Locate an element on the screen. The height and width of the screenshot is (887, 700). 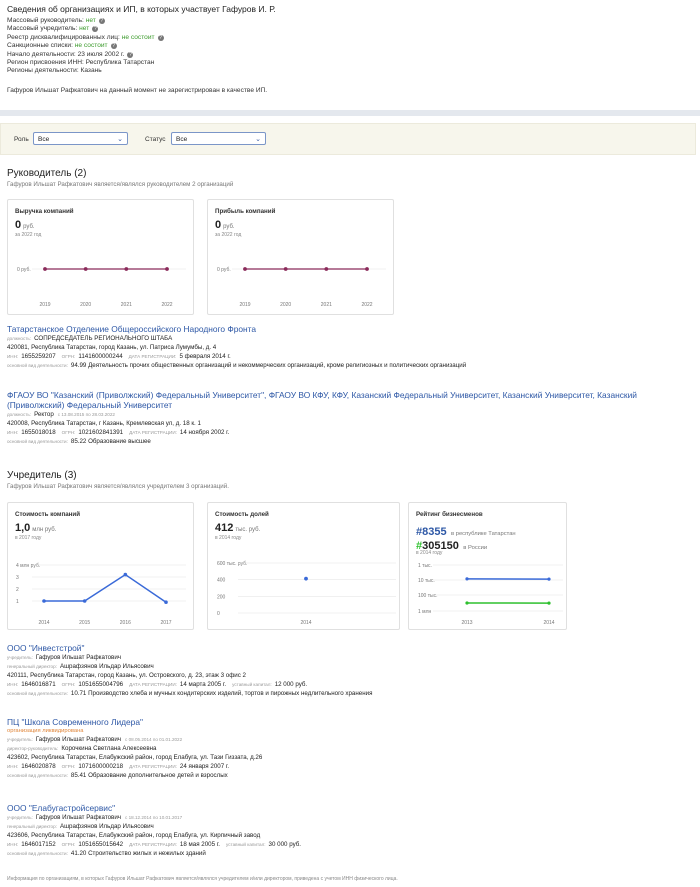
revenue-chart: 0 руб. 2019 2020 2021 2022 is located at coordinates (101, 287).